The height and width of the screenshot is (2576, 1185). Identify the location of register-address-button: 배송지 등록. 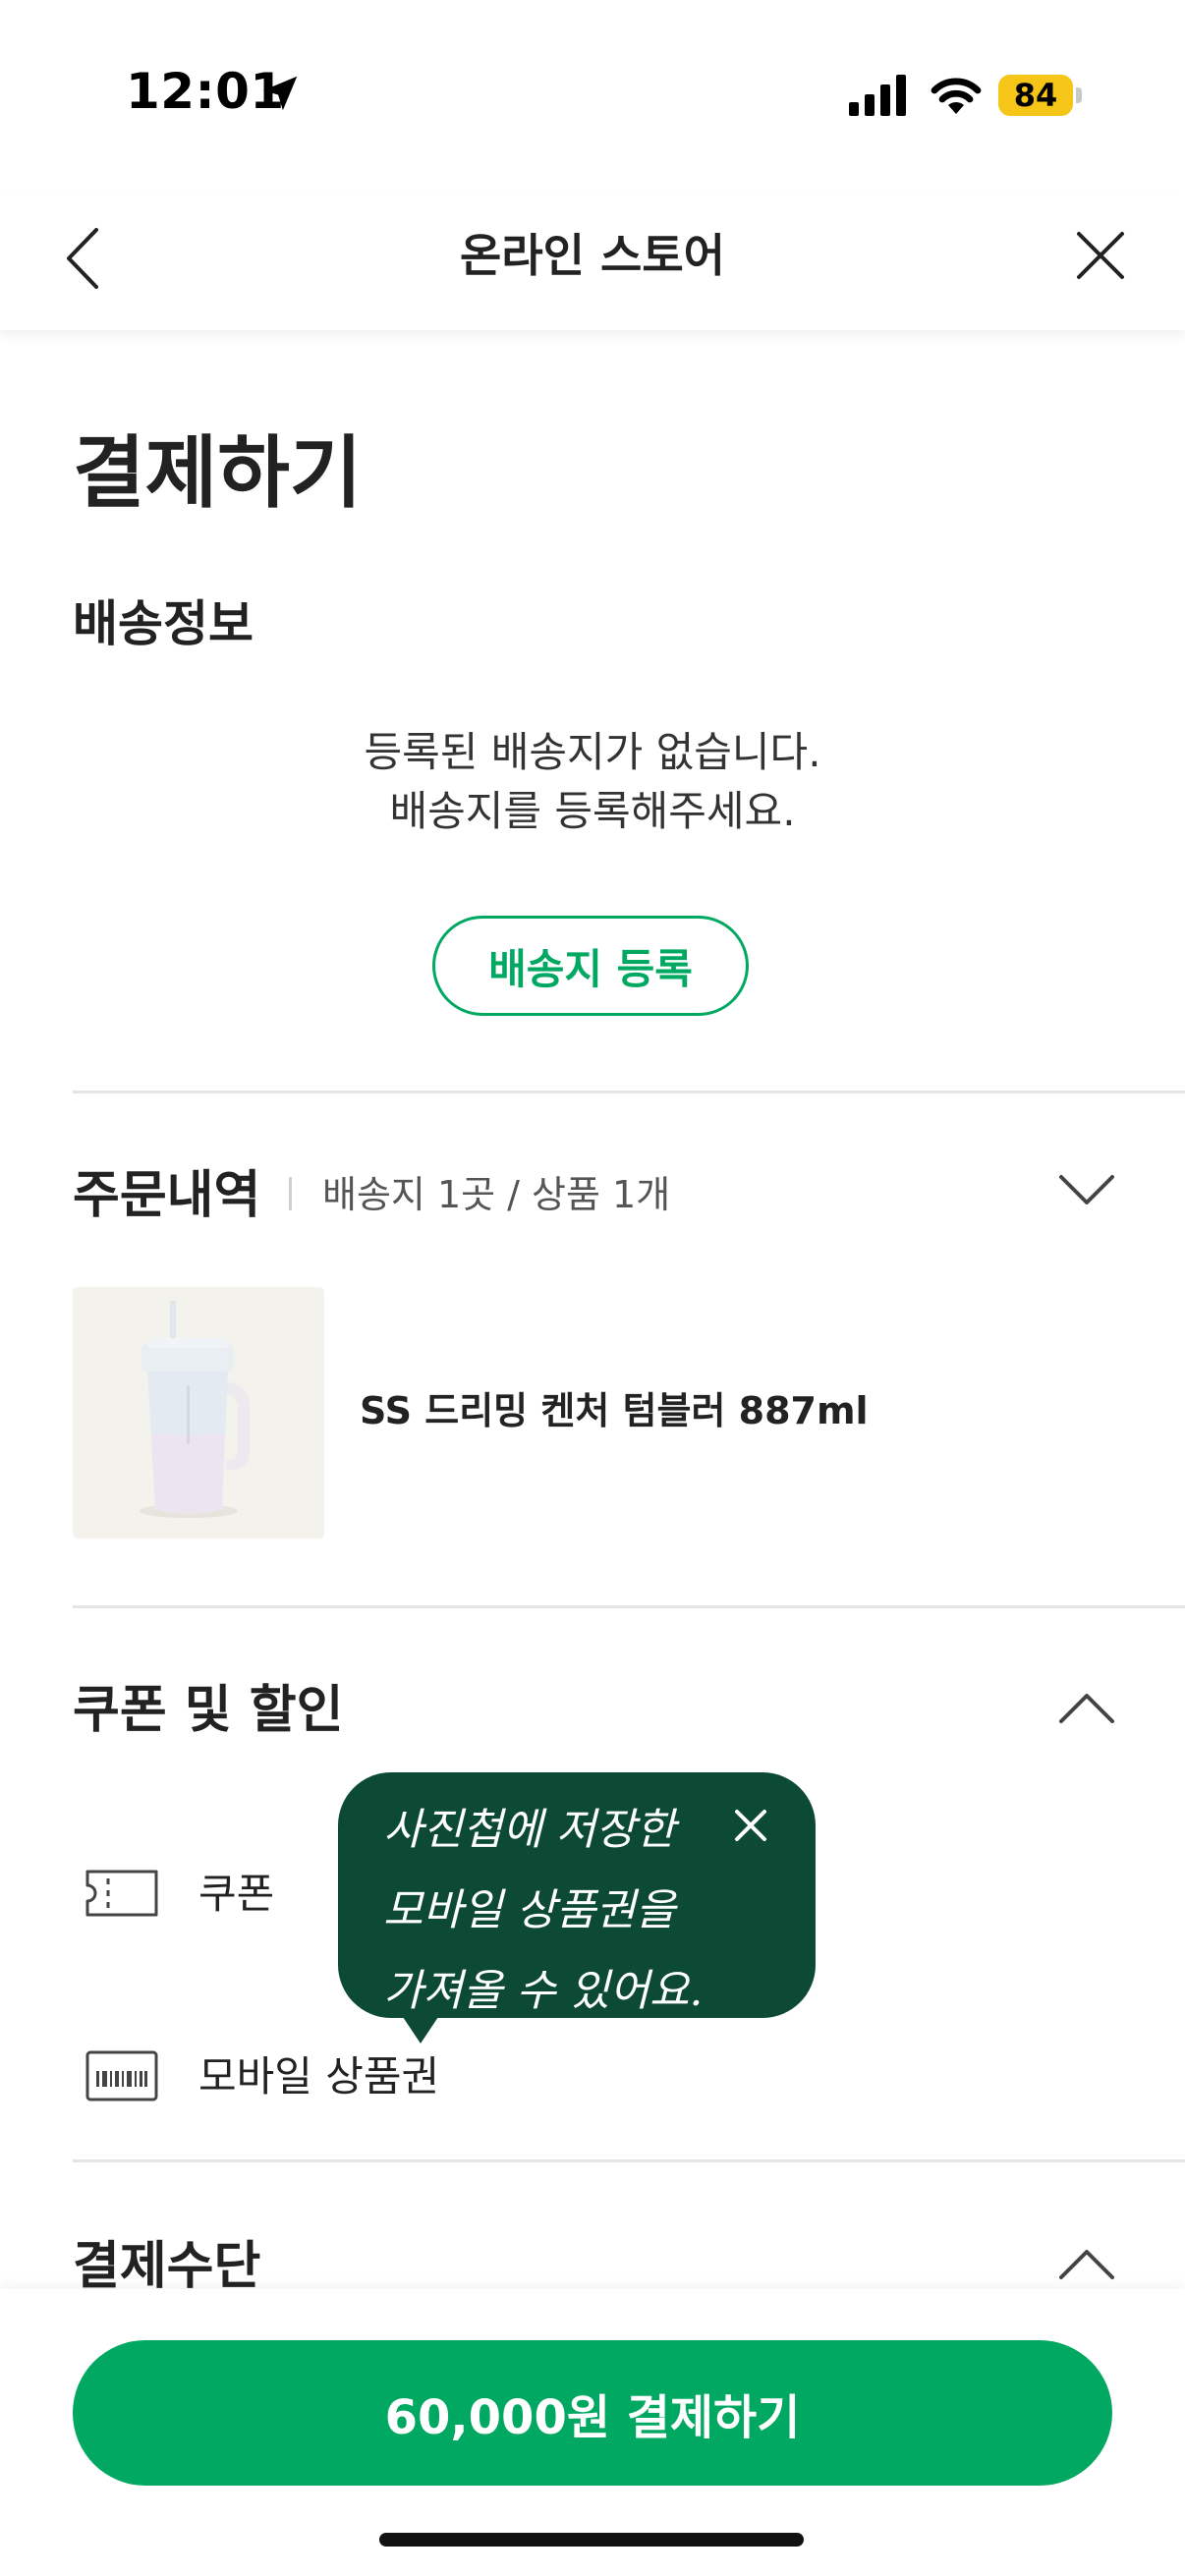
(591, 966).